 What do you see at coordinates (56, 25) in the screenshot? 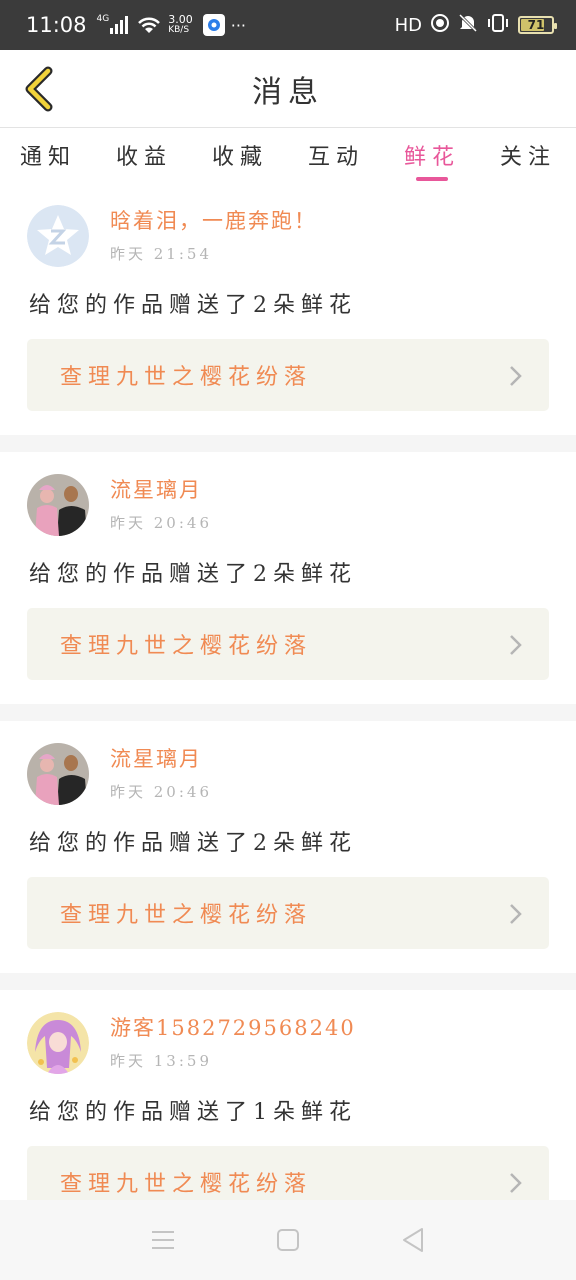
I see `status-time: 11:08` at bounding box center [56, 25].